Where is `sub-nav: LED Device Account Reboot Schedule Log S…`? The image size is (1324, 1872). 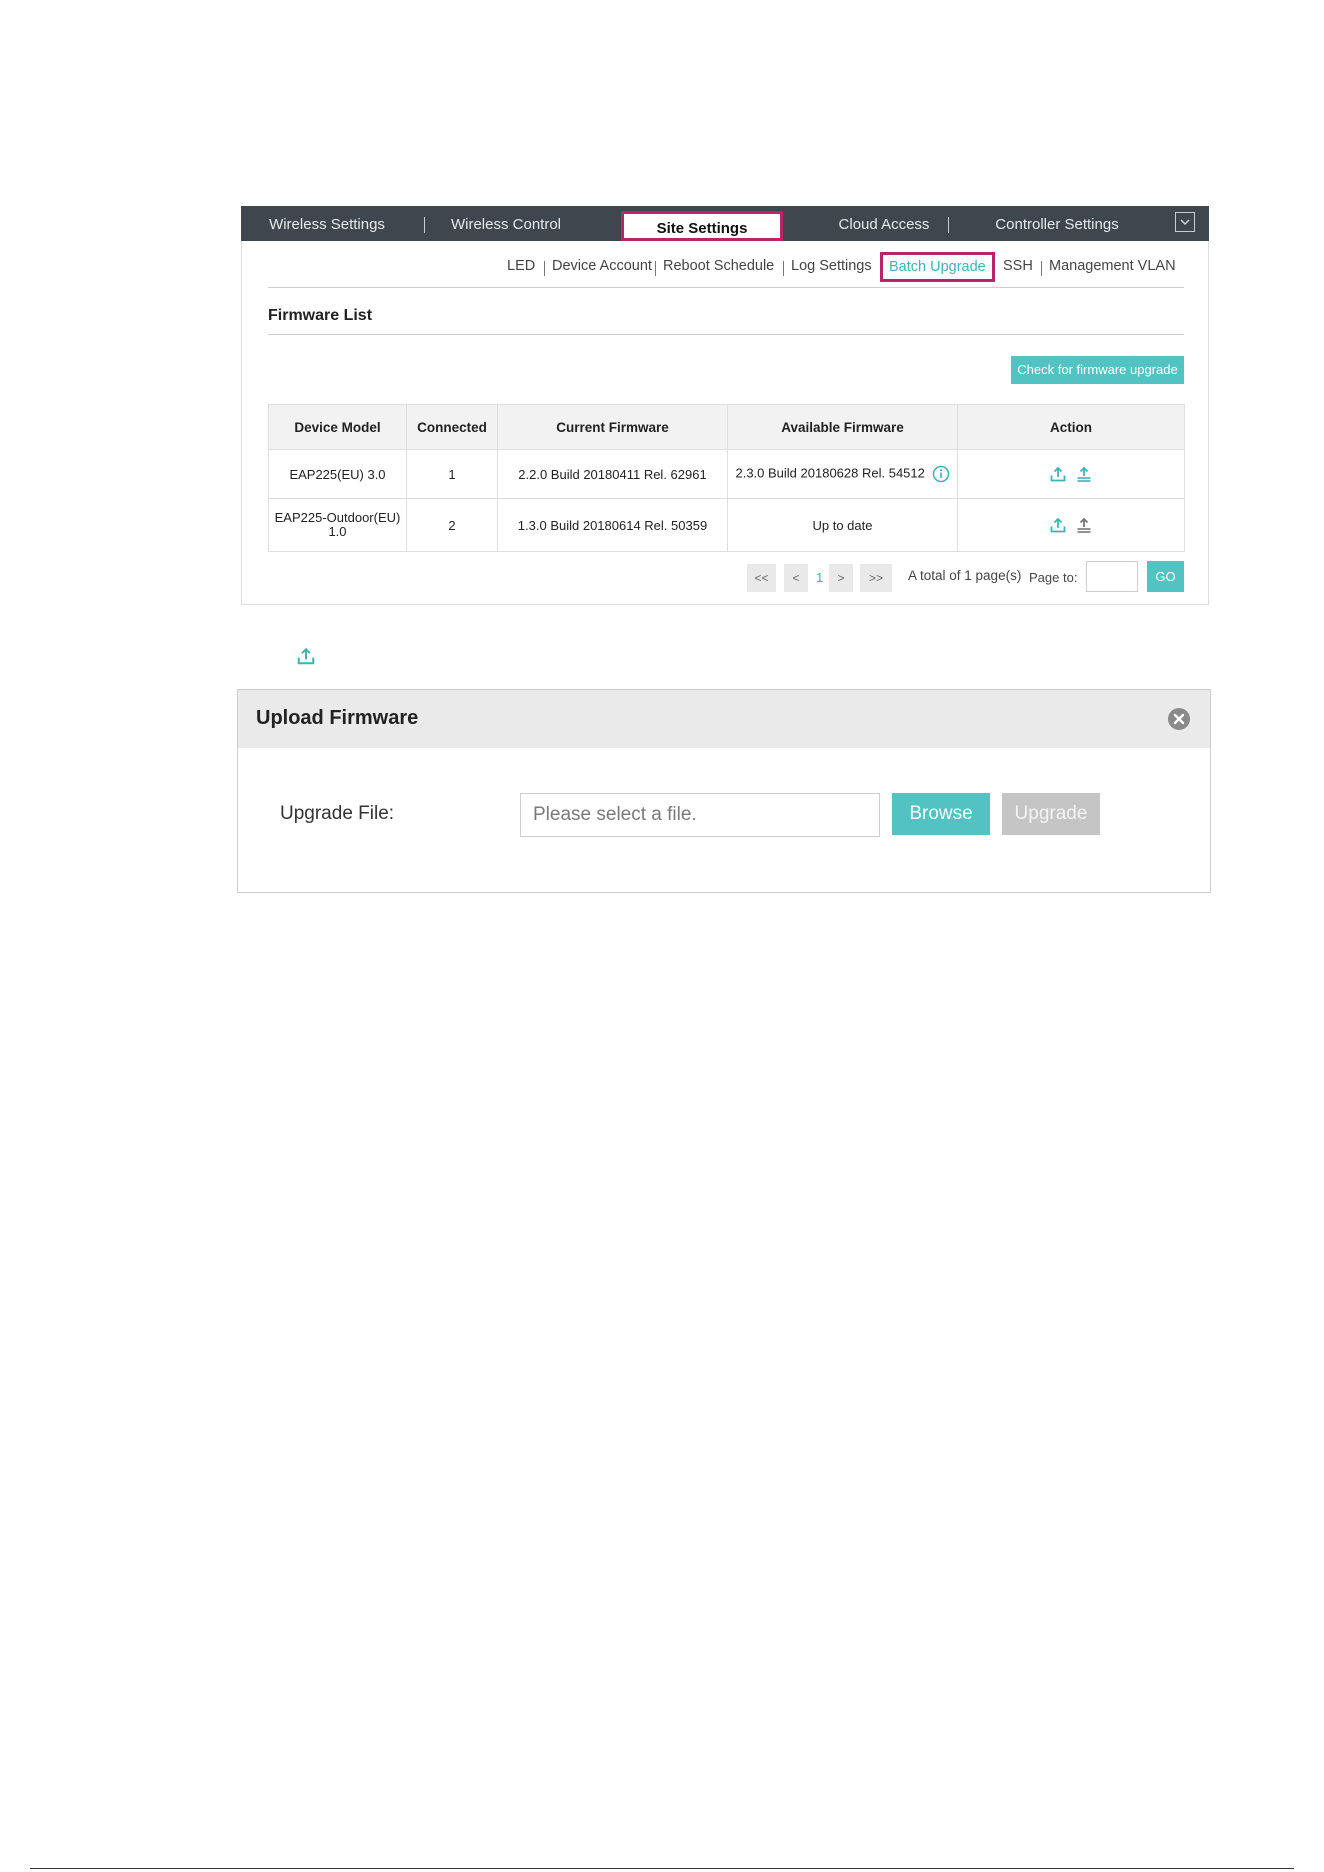 sub-nav: LED Device Account Reboot Schedule Log S… is located at coordinates (725, 270).